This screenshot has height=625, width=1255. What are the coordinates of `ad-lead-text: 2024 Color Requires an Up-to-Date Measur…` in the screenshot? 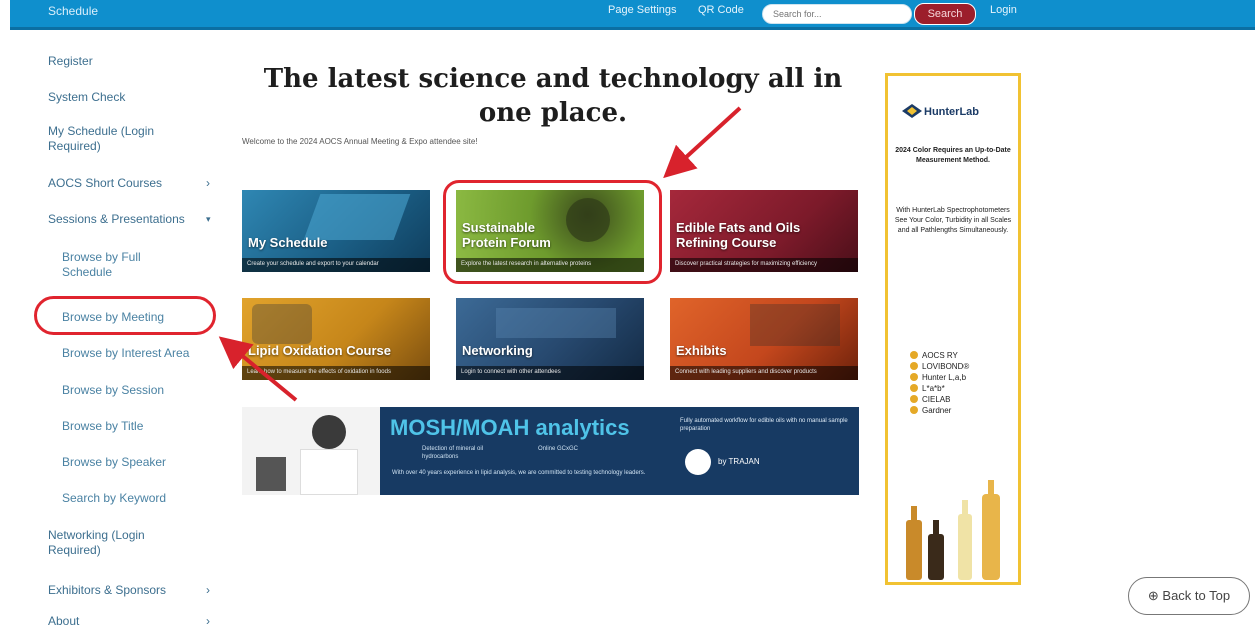 It's located at (953, 155).